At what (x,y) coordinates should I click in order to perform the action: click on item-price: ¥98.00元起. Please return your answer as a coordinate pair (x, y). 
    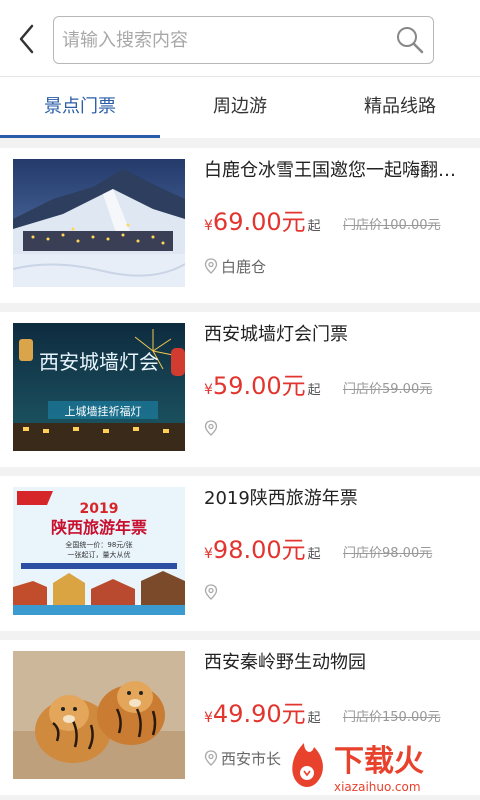
    Looking at the image, I should click on (262, 550).